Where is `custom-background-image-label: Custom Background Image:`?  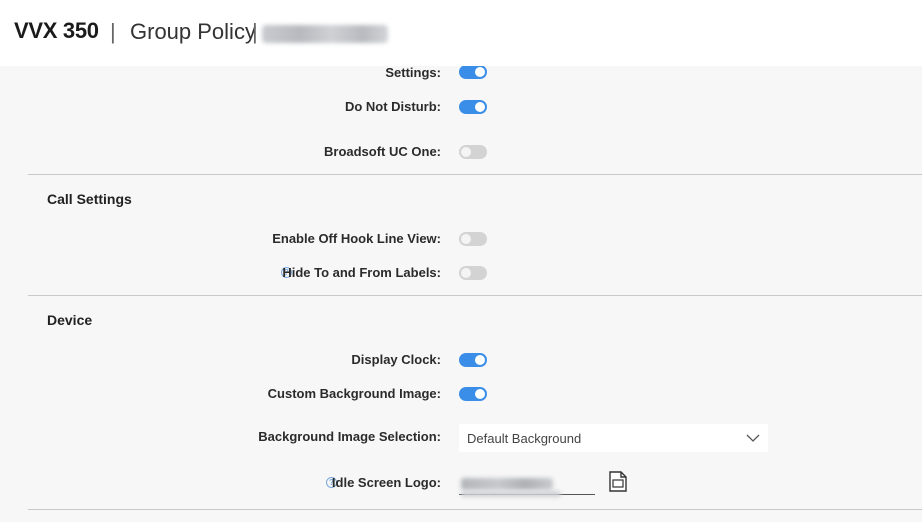 custom-background-image-label: Custom Background Image: is located at coordinates (354, 393).